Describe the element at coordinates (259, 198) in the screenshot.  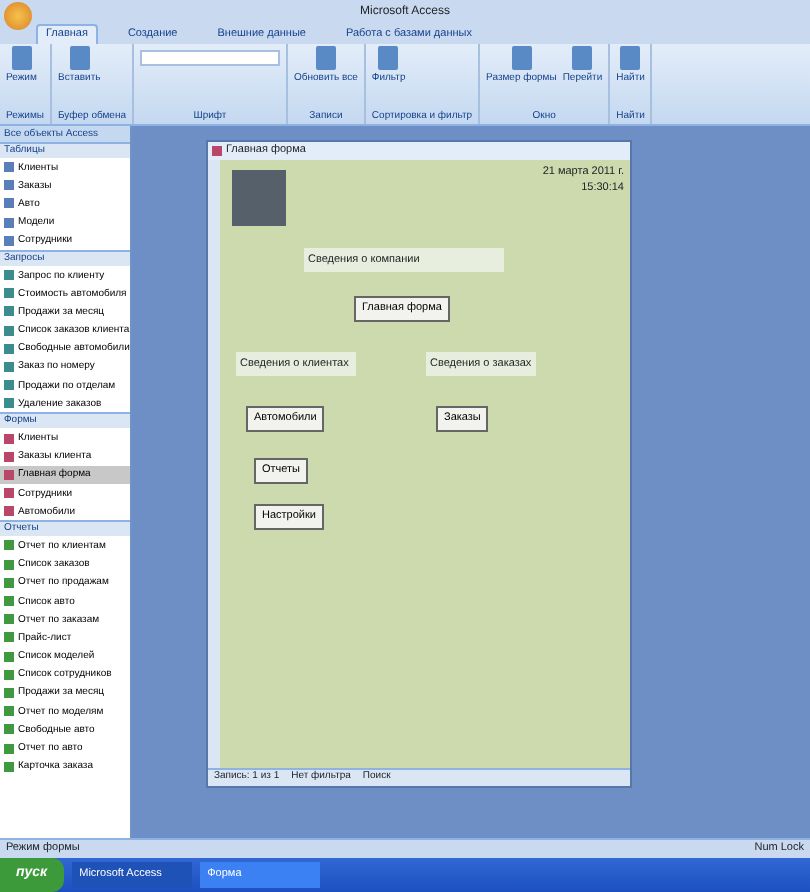
I see `photo-placeholder` at that location.